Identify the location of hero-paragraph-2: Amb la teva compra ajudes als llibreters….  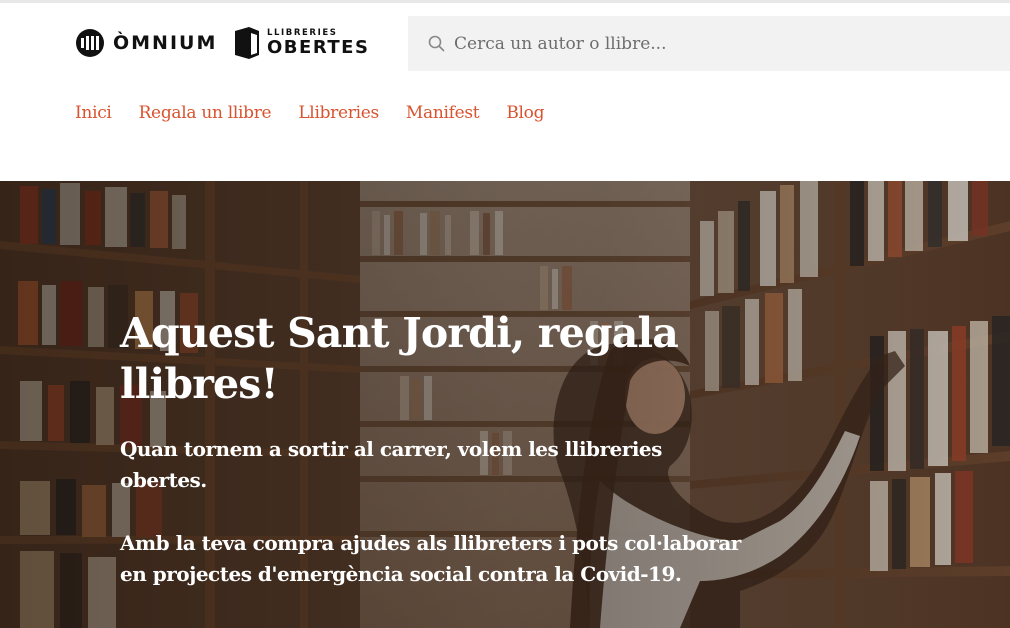
(430, 558).